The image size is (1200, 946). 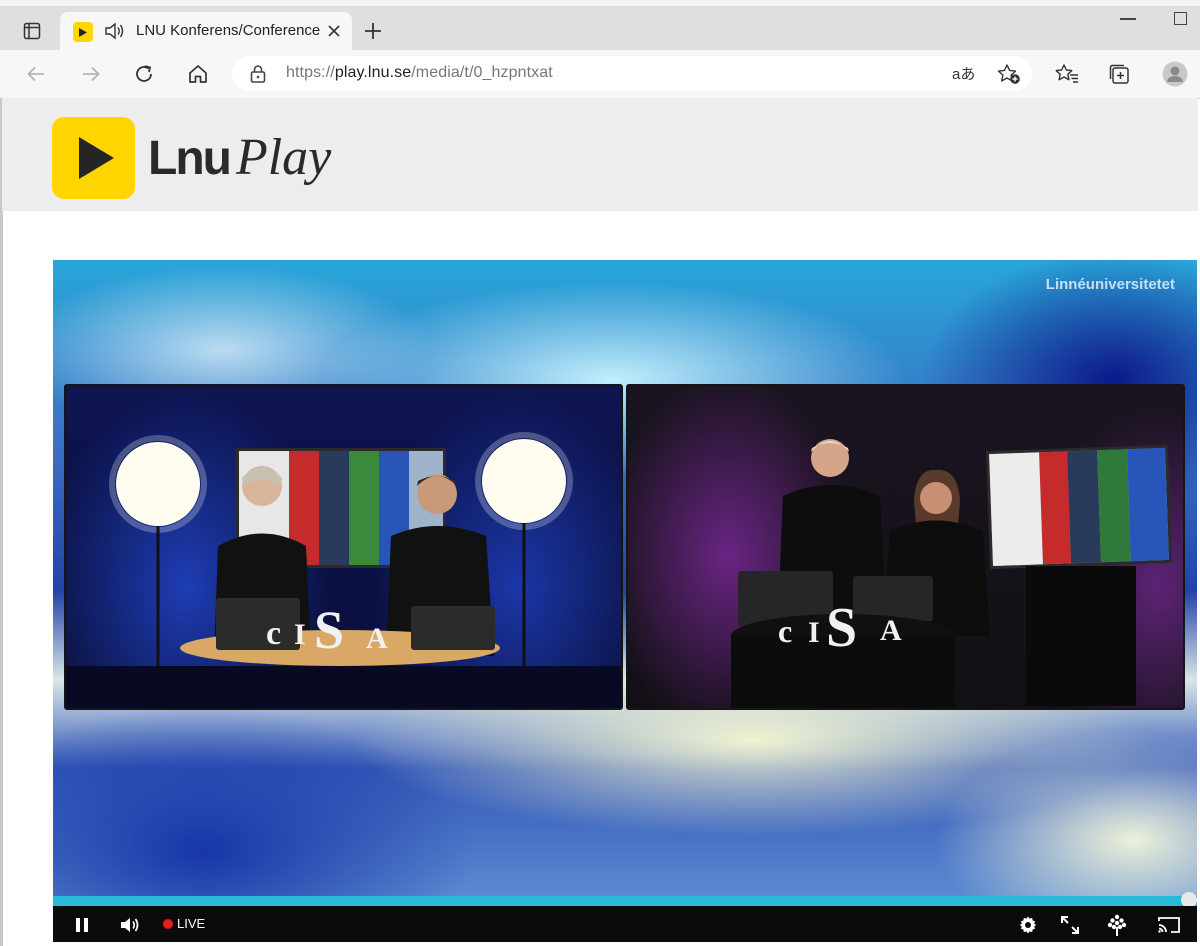 What do you see at coordinates (83, 32) in the screenshot?
I see `lnuplay-favicon` at bounding box center [83, 32].